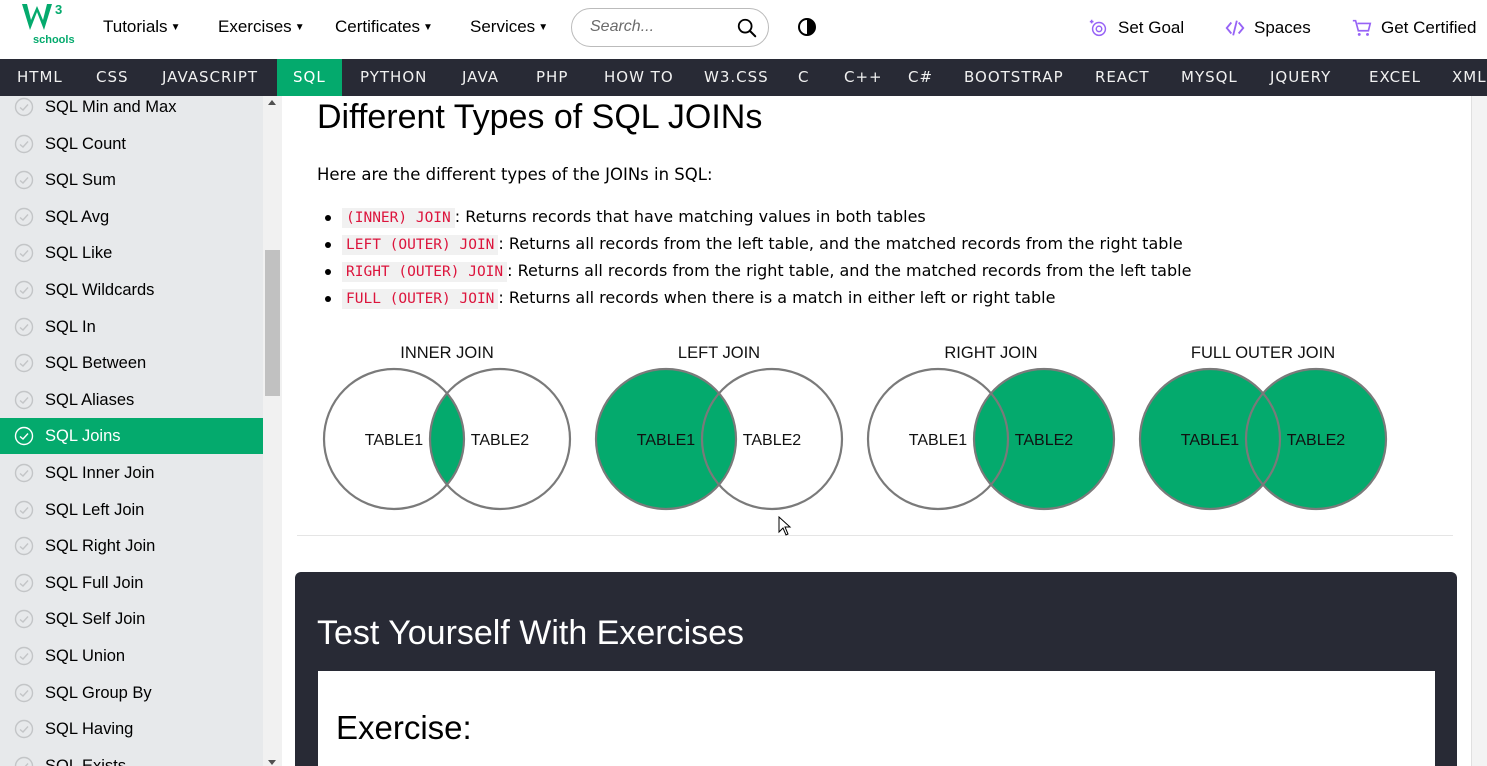 The width and height of the screenshot is (1487, 766). What do you see at coordinates (736, 77) in the screenshot?
I see `subject-w3css: W3.CSS` at bounding box center [736, 77].